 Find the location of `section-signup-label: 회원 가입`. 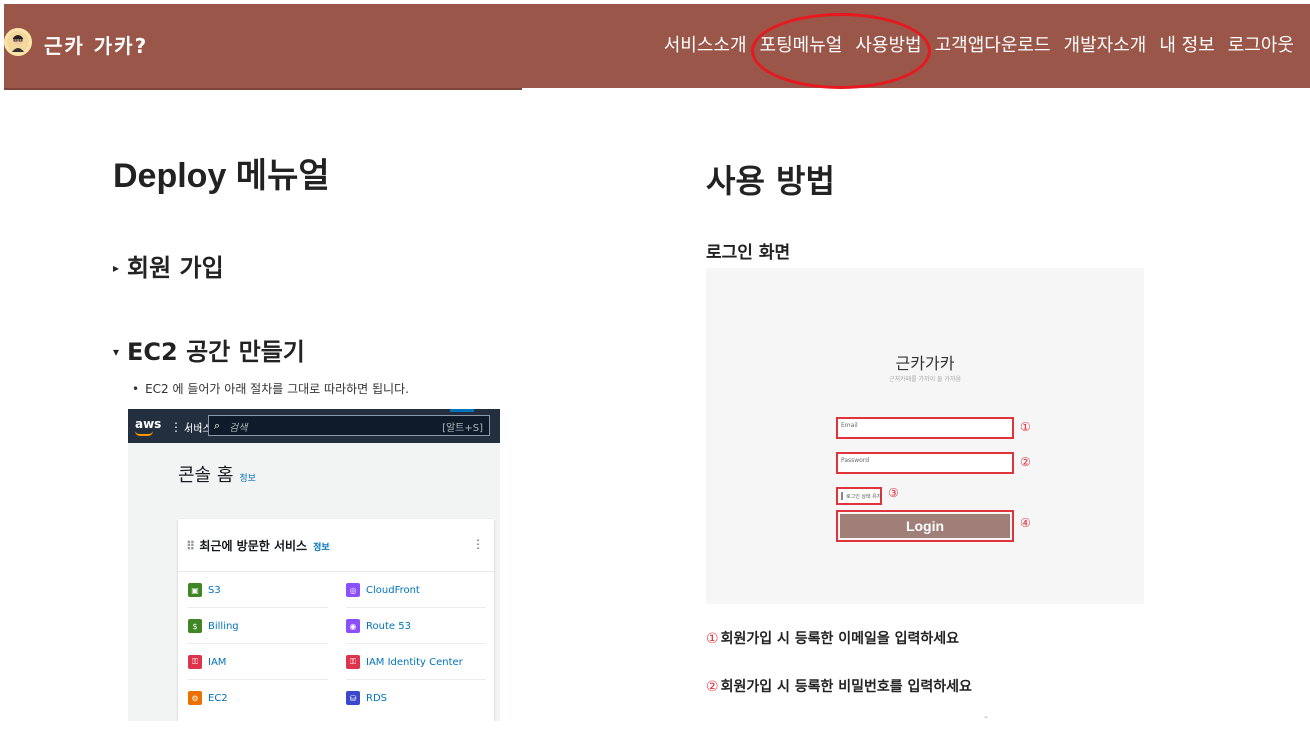

section-signup-label: 회원 가입 is located at coordinates (175, 268).